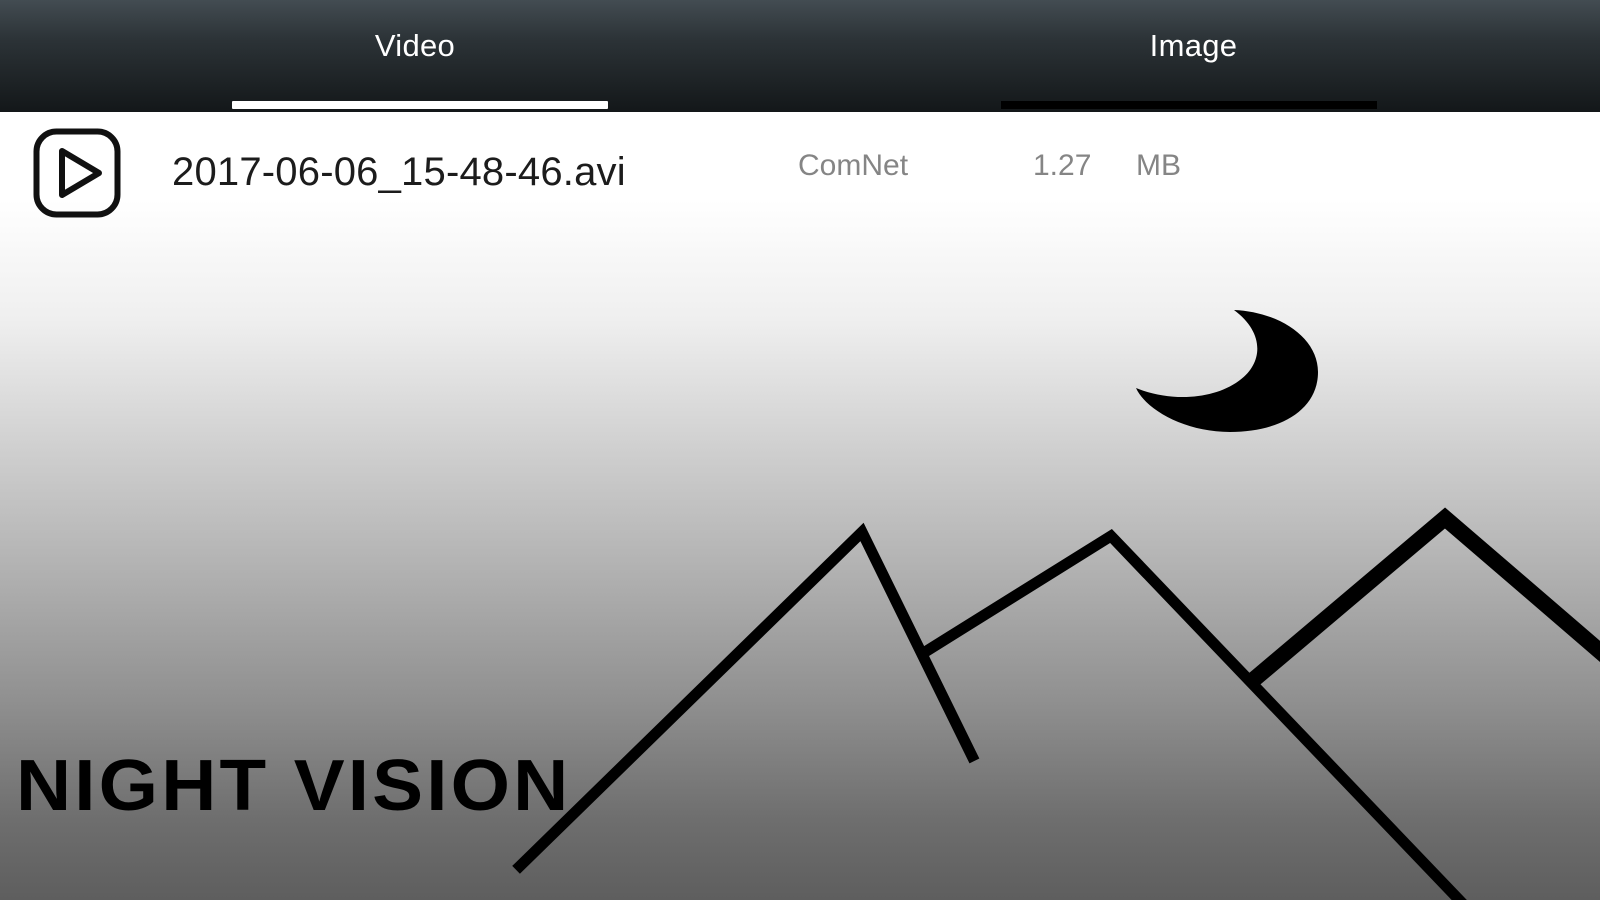 Image resolution: width=1600 pixels, height=900 pixels. What do you see at coordinates (1193, 45) in the screenshot?
I see `tab-image-label: Image` at bounding box center [1193, 45].